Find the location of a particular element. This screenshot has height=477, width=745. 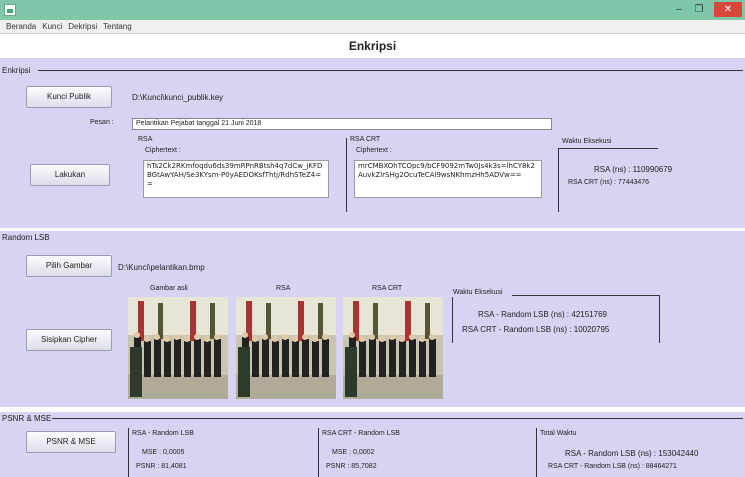

sisipkan-cipher-button: Sisipkan Cipher is located at coordinates (69, 340).